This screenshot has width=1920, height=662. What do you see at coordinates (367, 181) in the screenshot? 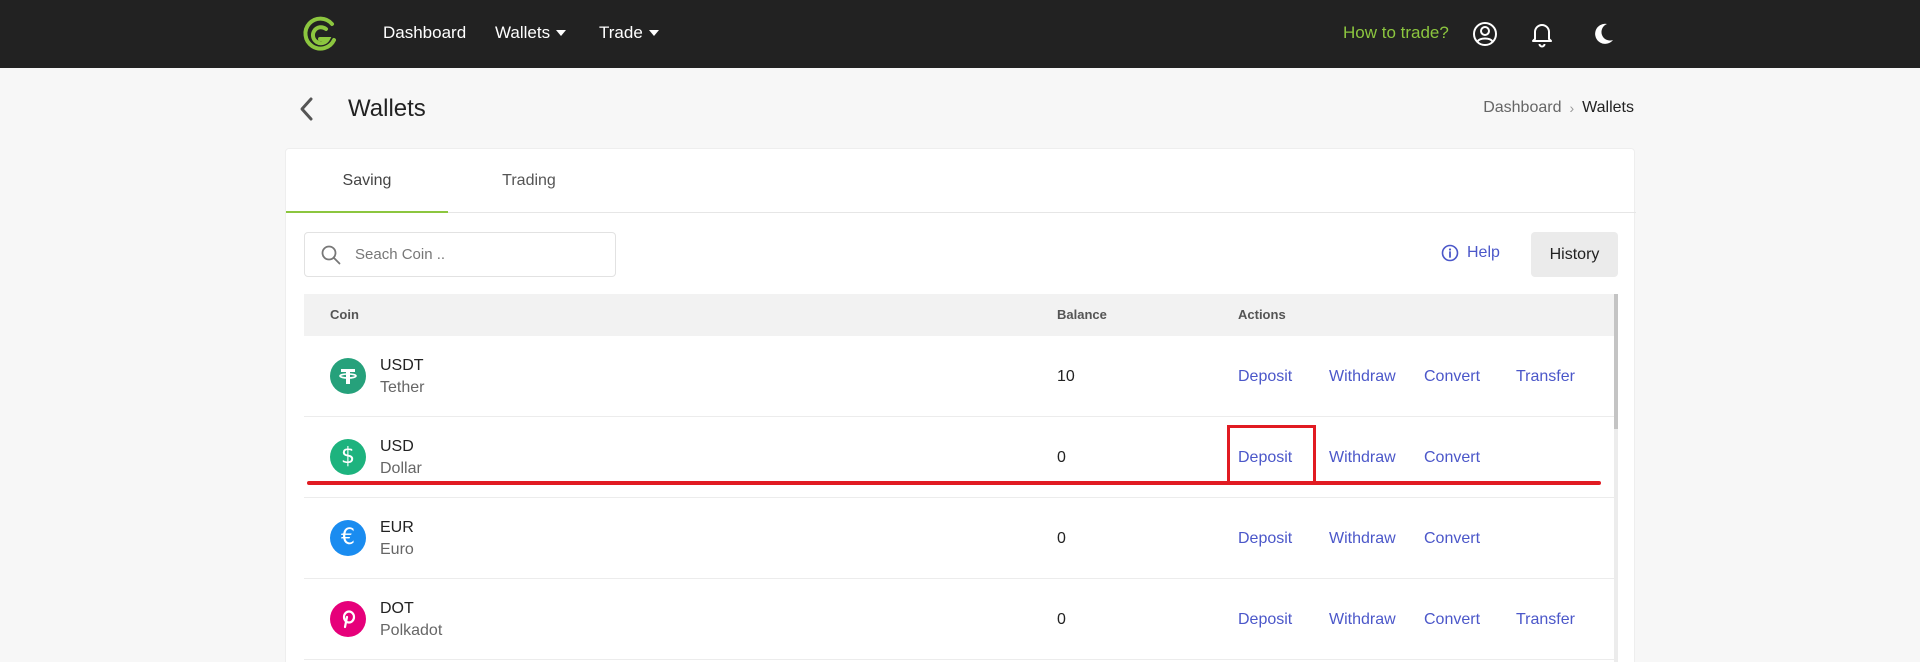
I see `tab-saving: Saving` at bounding box center [367, 181].